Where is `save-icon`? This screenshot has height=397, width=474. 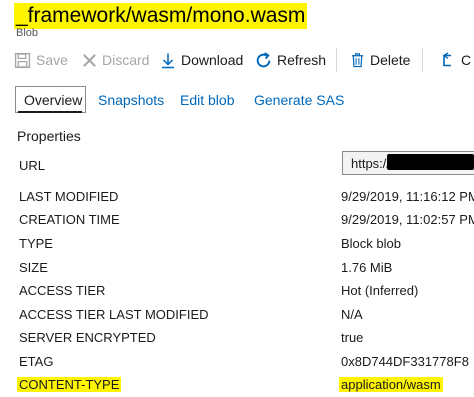 save-icon is located at coordinates (22, 60).